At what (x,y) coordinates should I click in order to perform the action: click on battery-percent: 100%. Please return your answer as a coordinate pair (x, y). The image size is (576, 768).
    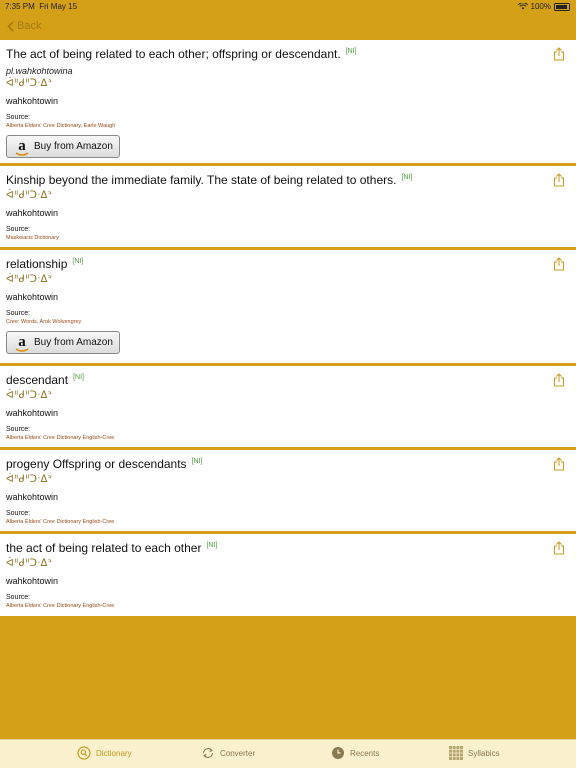
    Looking at the image, I should click on (540, 6).